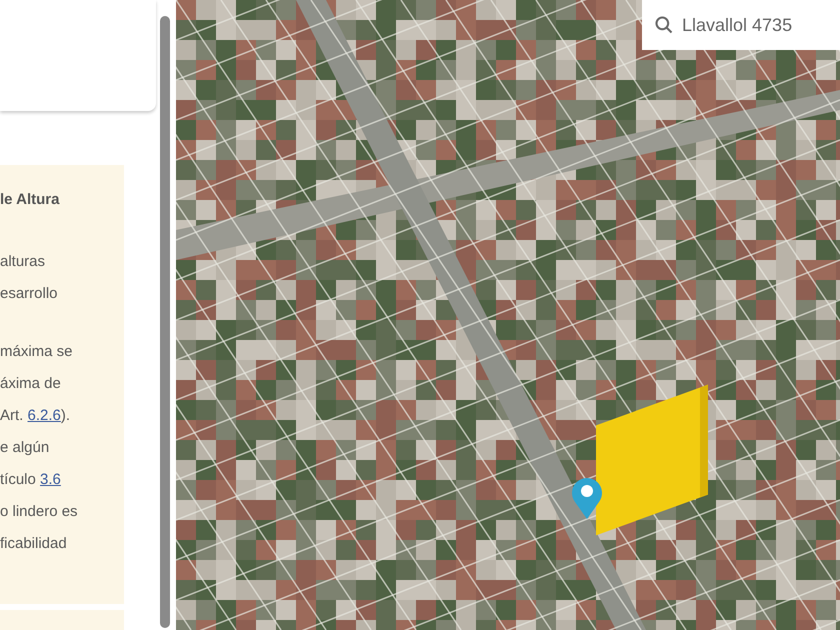 The width and height of the screenshot is (840, 630). I want to click on article-link: 3.6, so click(50, 479).